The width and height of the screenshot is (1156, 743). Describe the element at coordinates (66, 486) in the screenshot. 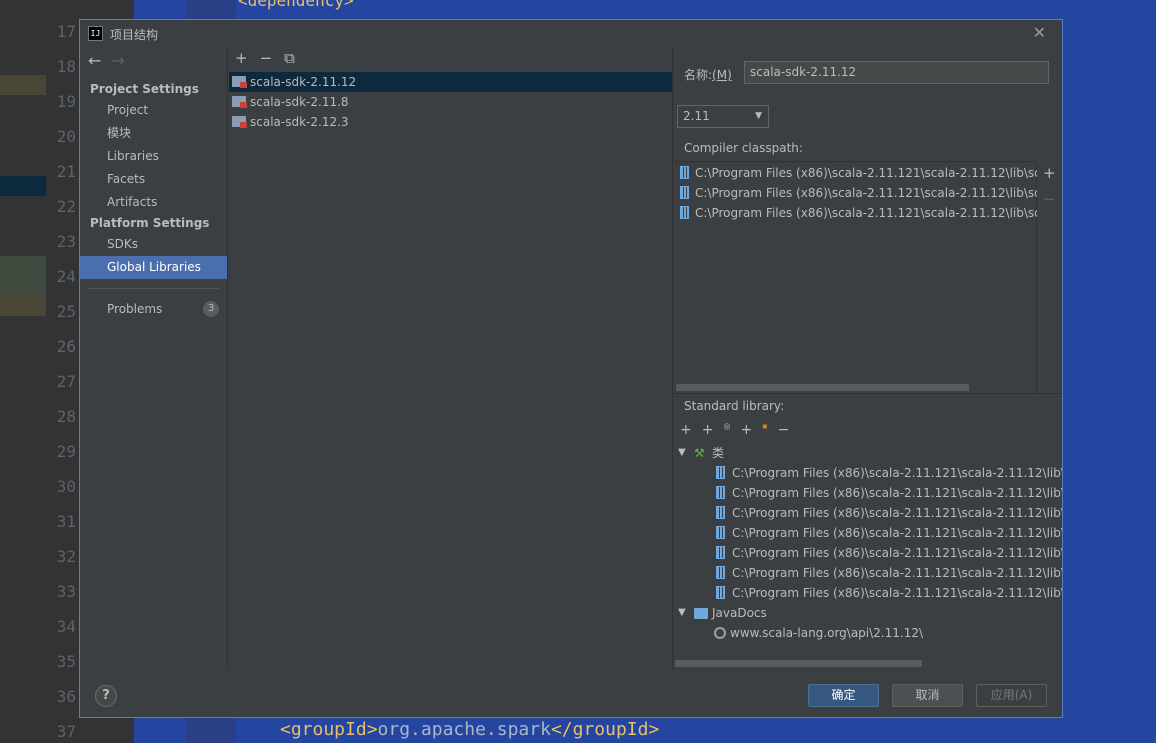

I see `line-number: 30` at that location.